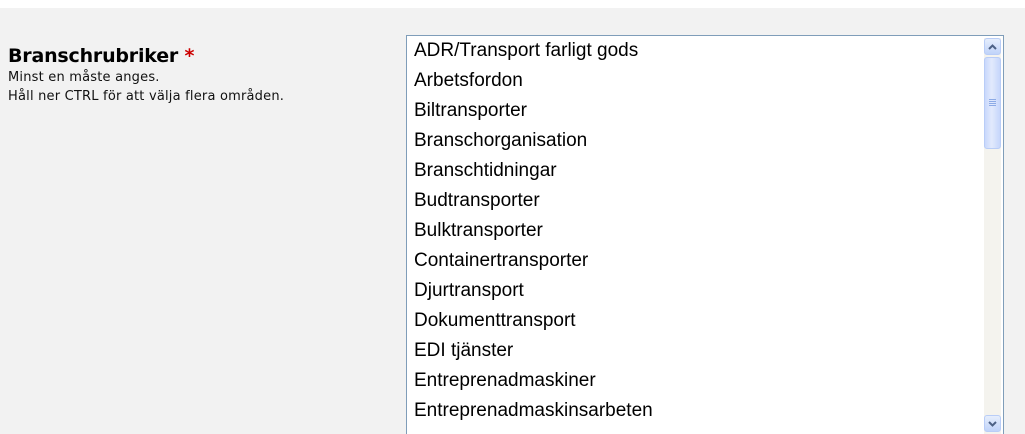  I want to click on hint-line-1: Minst en måste anges., so click(84, 77).